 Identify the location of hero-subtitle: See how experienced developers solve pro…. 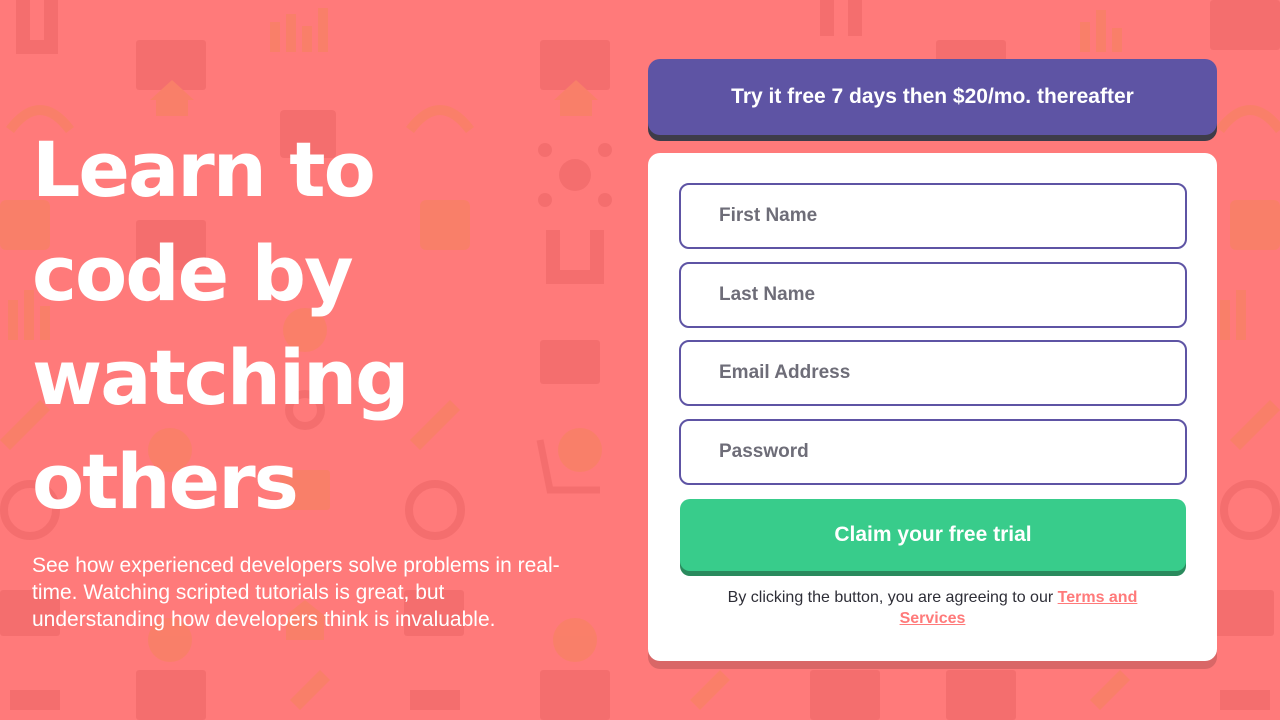
(296, 592).